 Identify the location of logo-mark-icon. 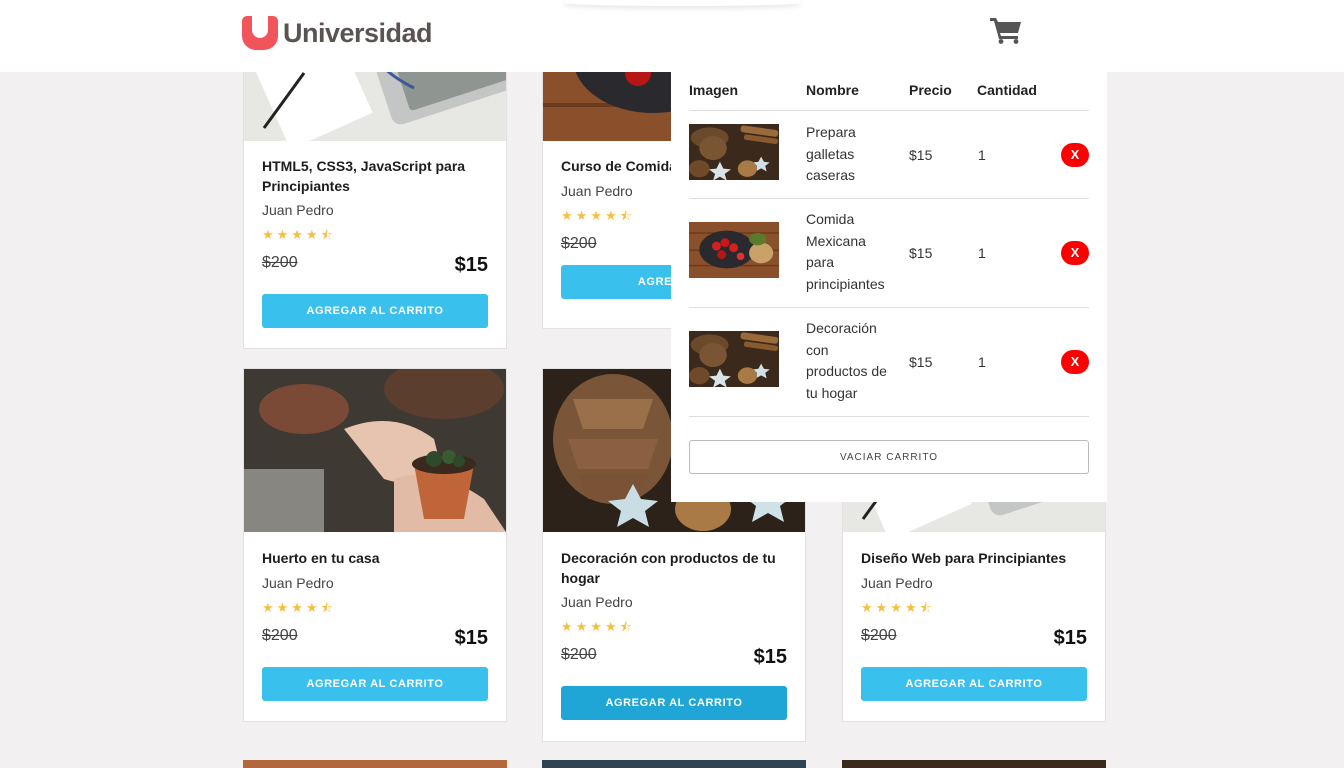
(260, 33).